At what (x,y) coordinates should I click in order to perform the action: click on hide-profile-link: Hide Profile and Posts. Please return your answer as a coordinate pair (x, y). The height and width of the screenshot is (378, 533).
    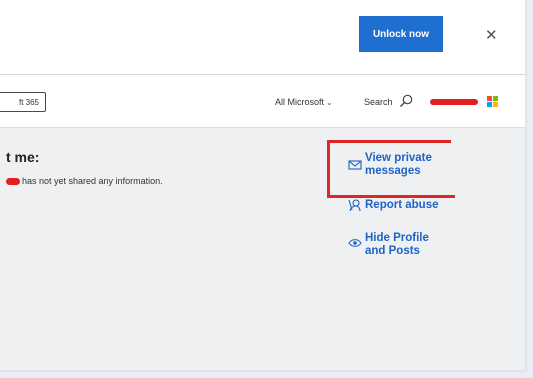
    Looking at the image, I should click on (388, 245).